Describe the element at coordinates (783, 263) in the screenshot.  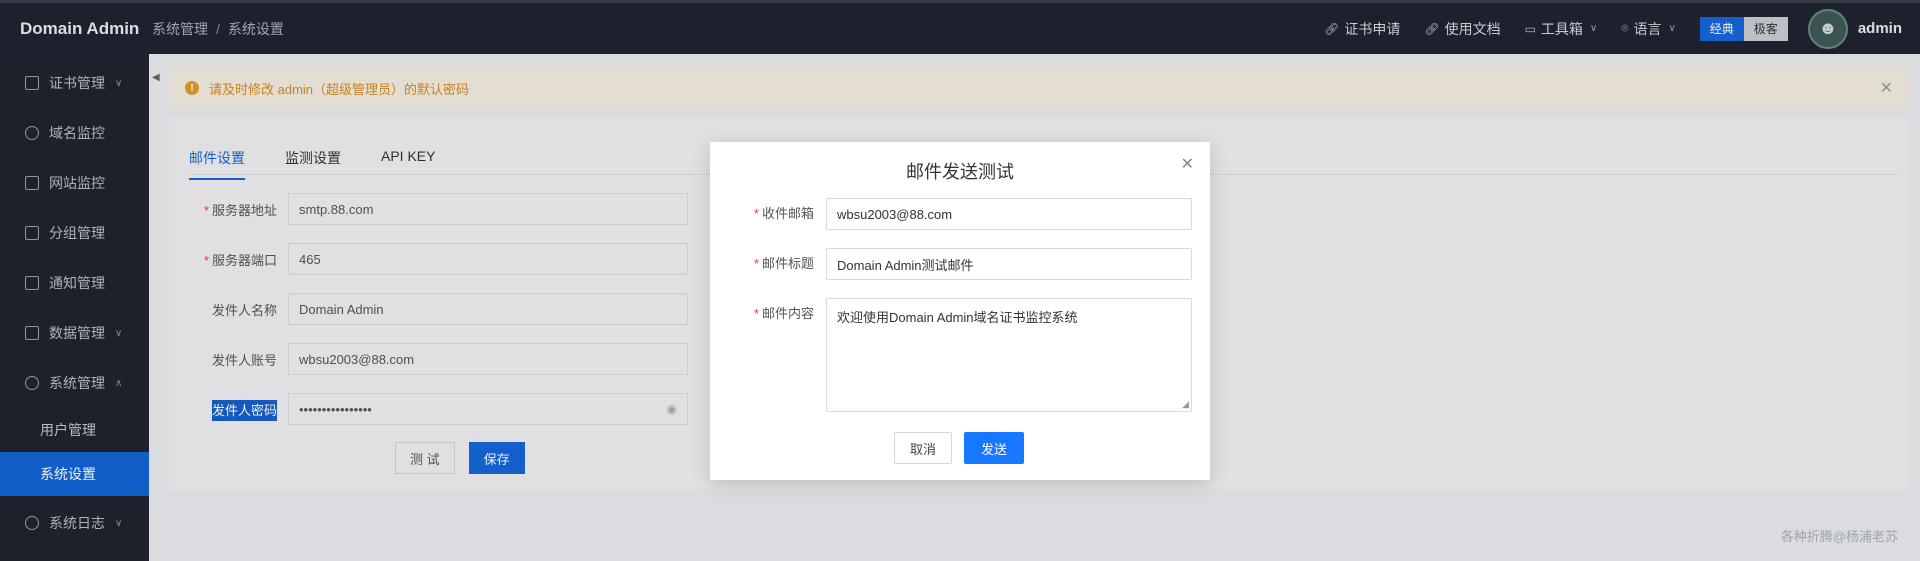
I see `field-label: * 邮件标题` at that location.